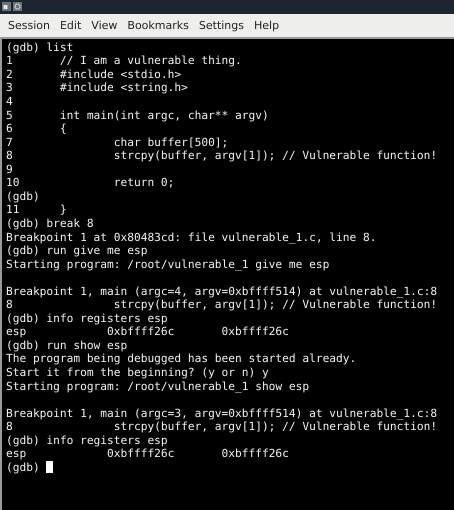 The height and width of the screenshot is (510, 454). Describe the element at coordinates (23, 467) in the screenshot. I see `prompt: (gdb)` at that location.